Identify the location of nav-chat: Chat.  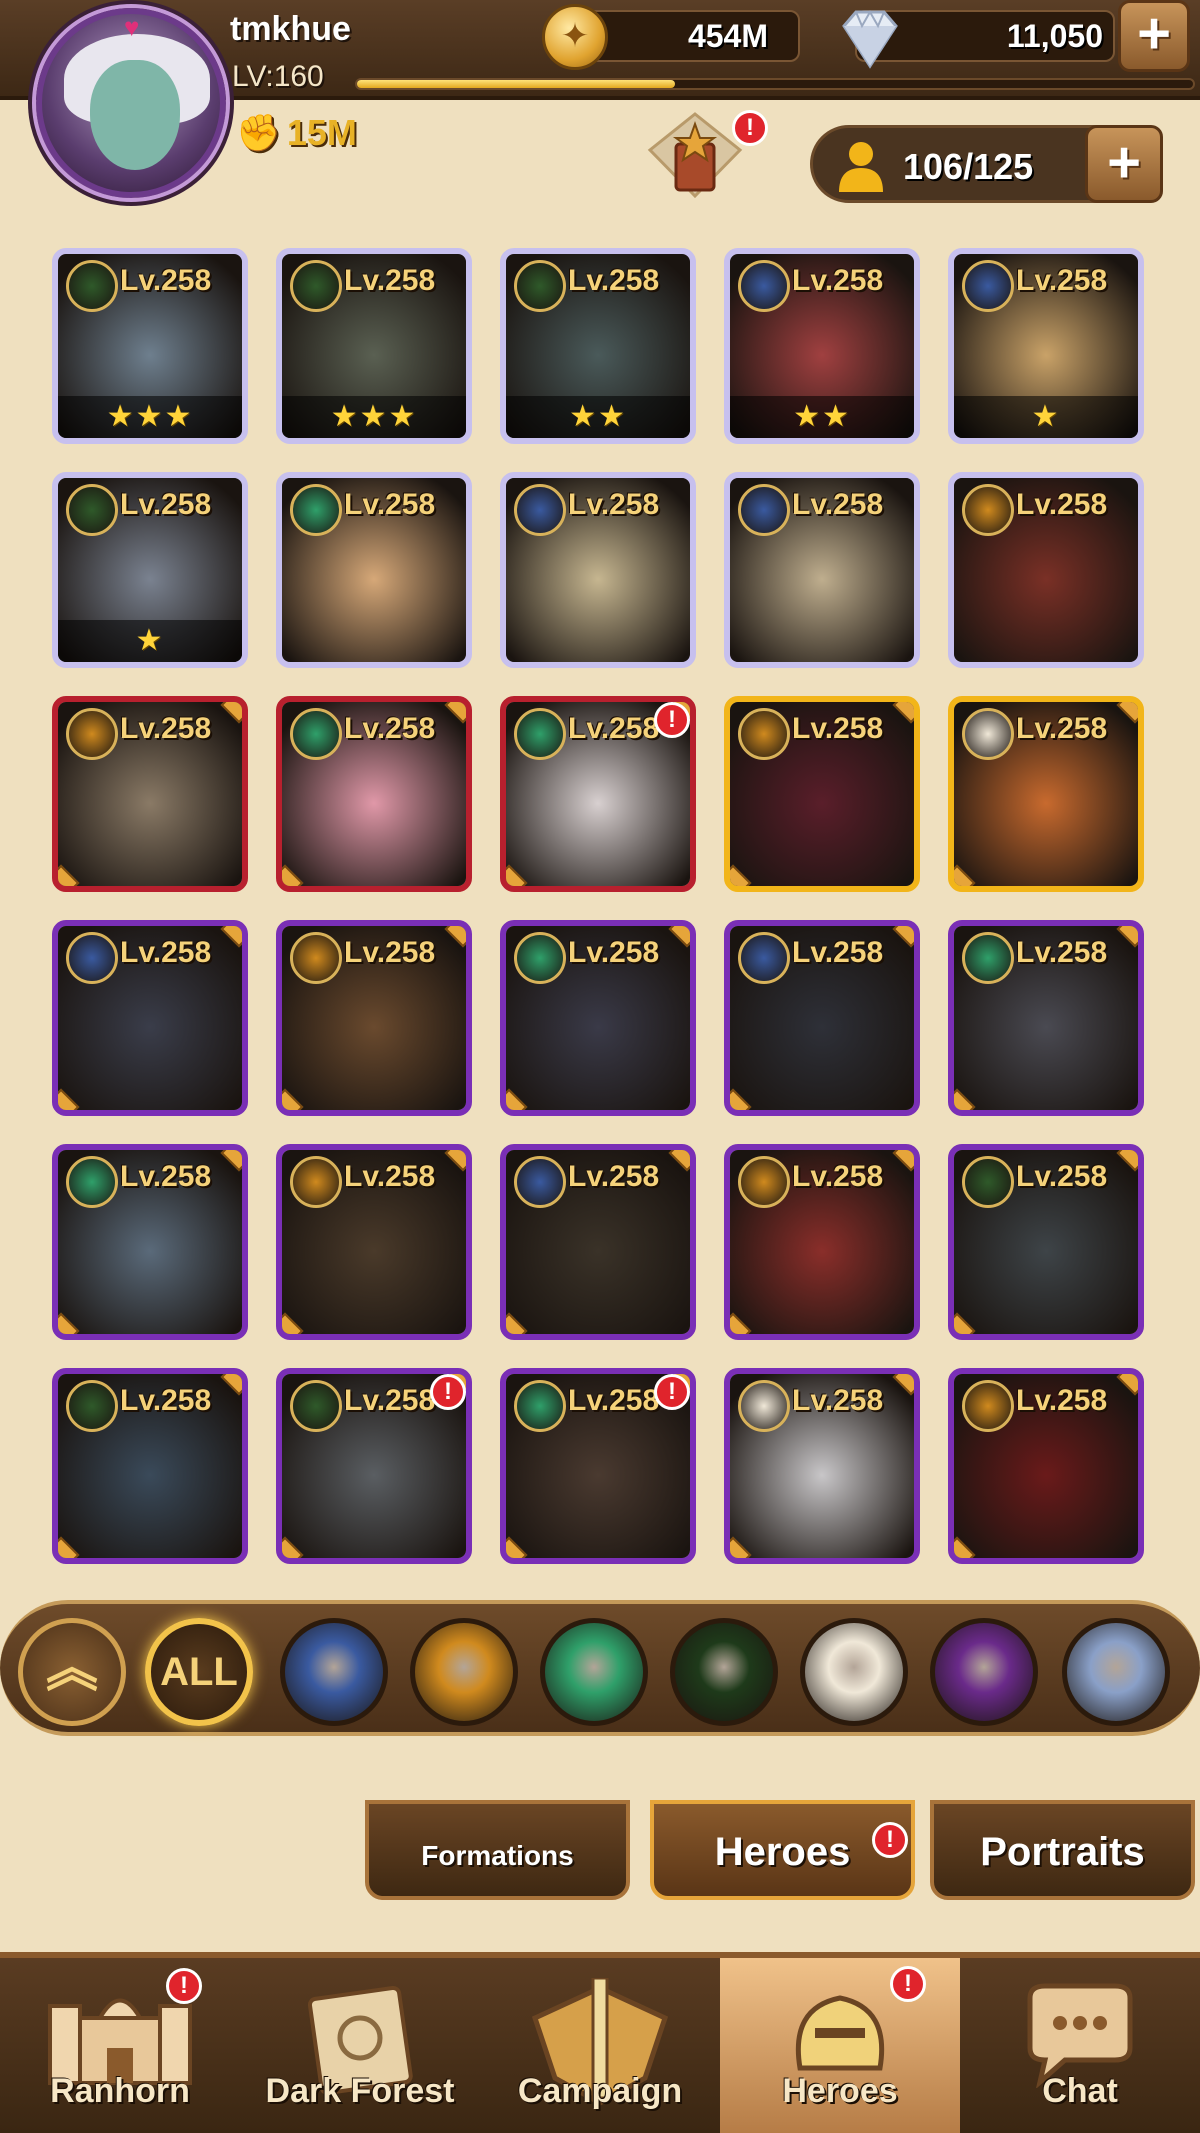
(1080, 2045).